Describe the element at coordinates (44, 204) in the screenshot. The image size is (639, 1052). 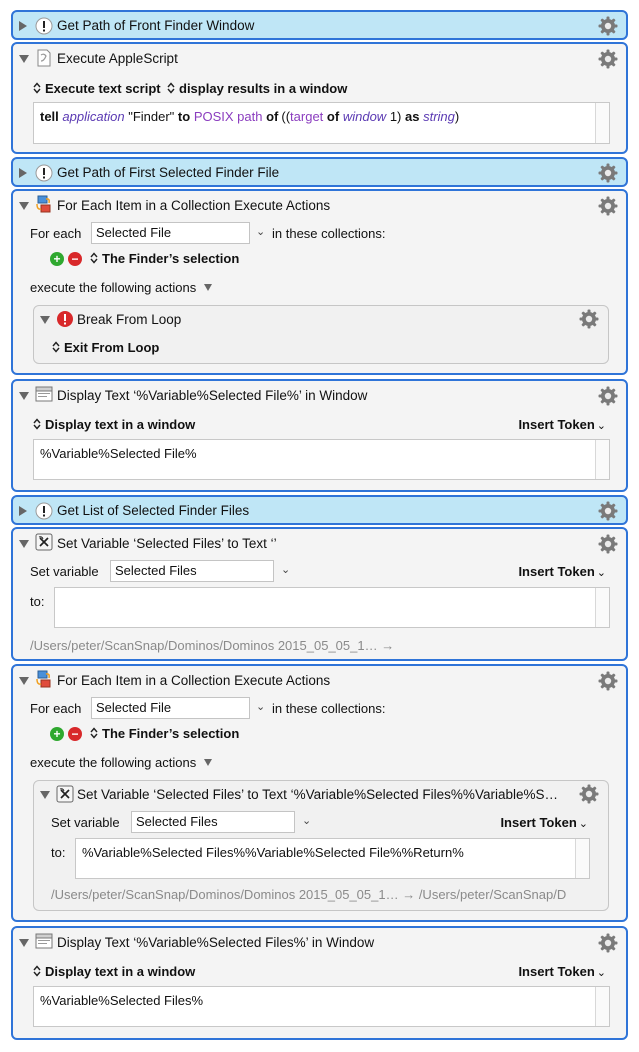
I see `for-each-icon` at that location.